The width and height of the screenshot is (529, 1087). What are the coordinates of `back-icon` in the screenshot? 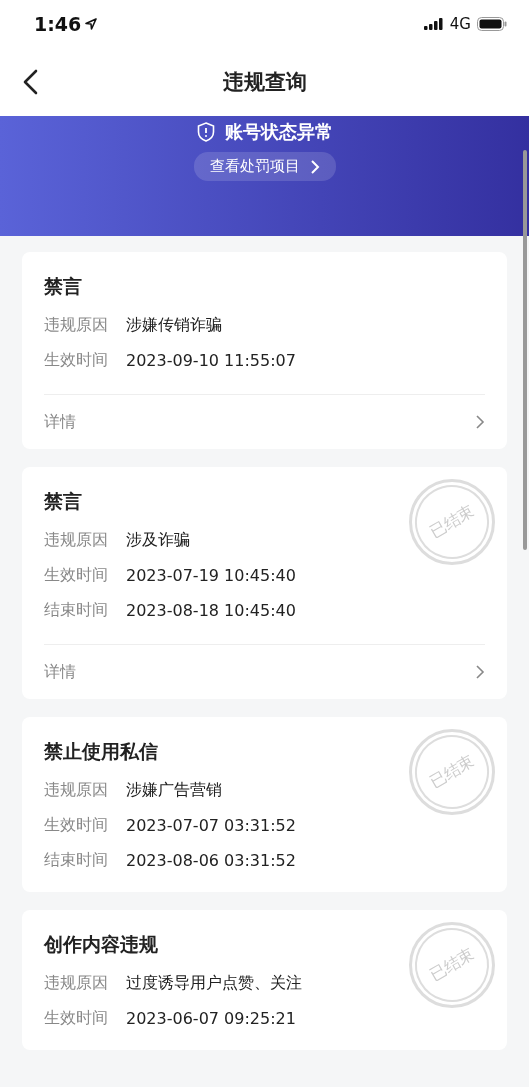 It's located at (30, 82).